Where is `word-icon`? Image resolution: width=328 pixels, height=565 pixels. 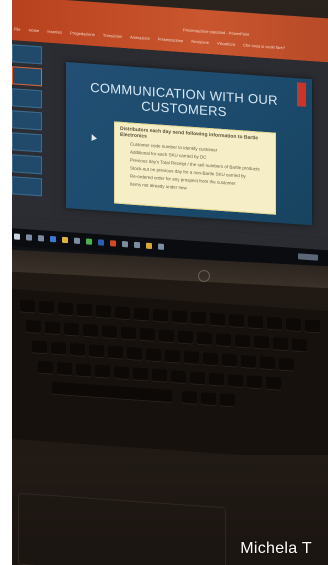
word-icon is located at coordinates (101, 242).